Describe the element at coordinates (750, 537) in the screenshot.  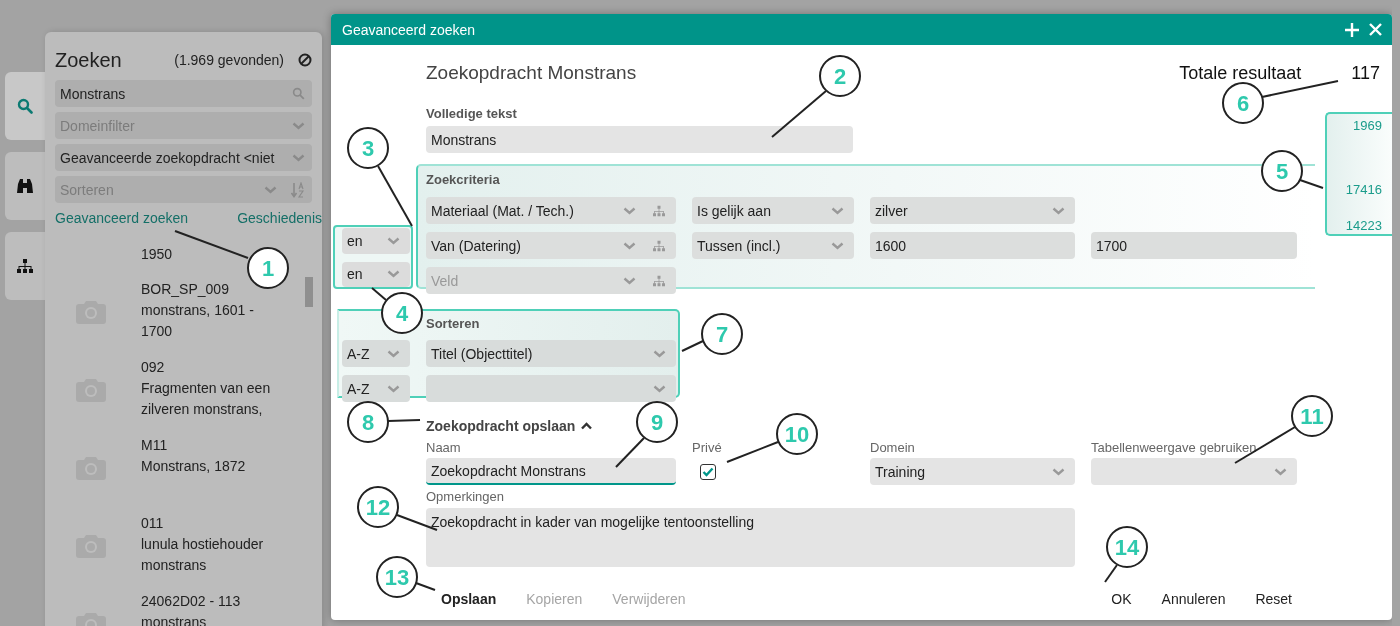
I see `remarks-field: Zoekopdracht in kader van mogelijke tentoonstelling` at that location.